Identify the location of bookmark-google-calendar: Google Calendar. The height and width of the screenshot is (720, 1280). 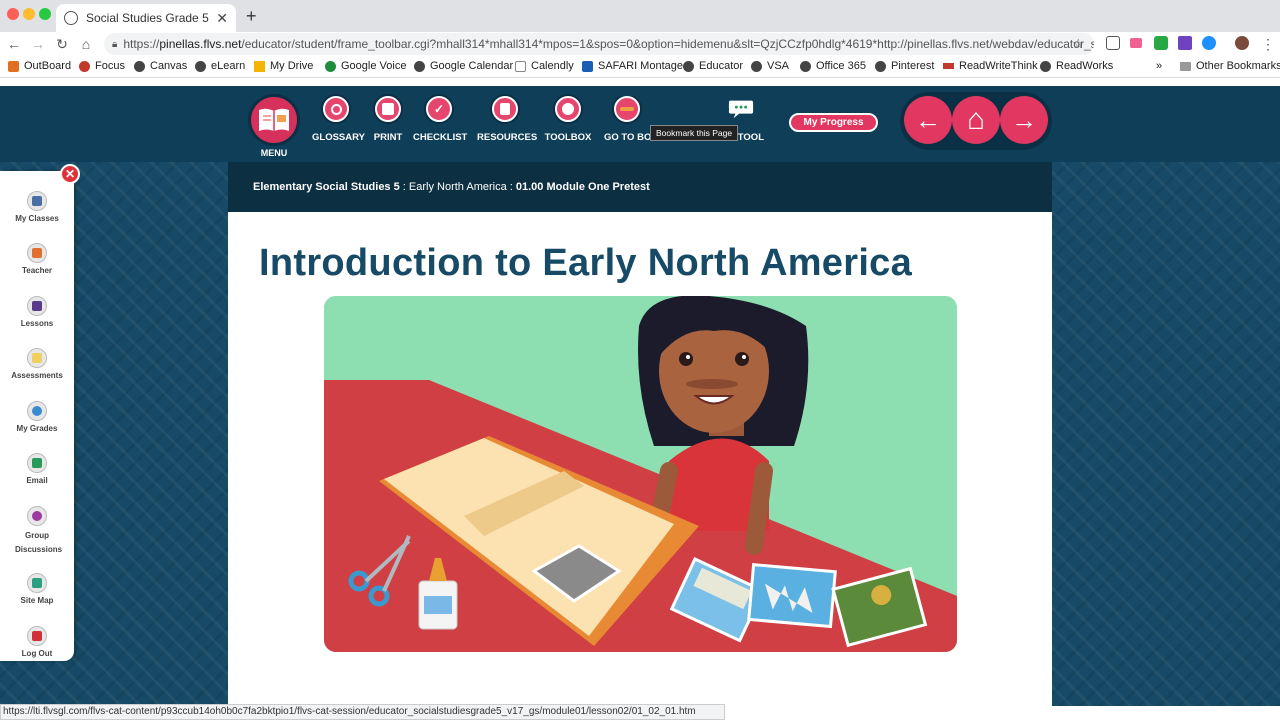
(463, 66).